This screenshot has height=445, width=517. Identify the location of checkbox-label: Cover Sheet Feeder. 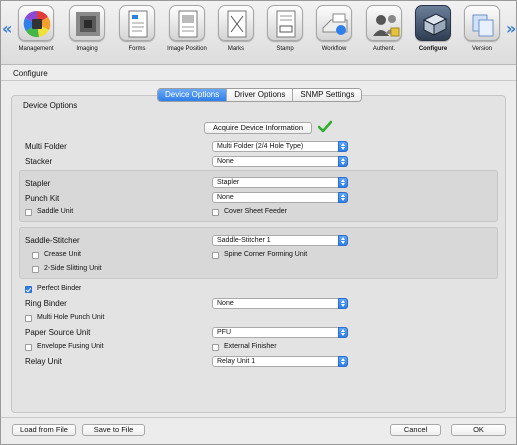
(256, 211).